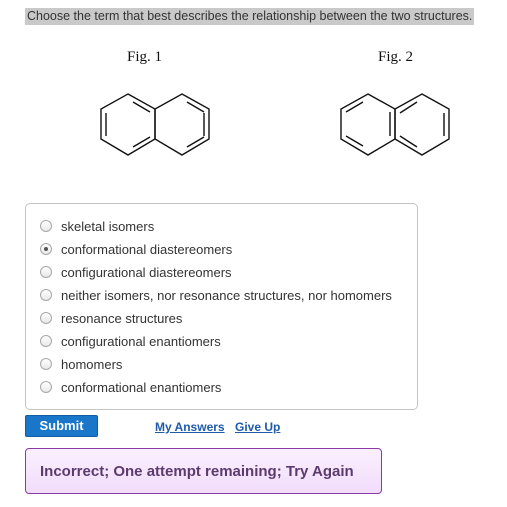  Describe the element at coordinates (108, 226) in the screenshot. I see `option-label: skeletal isomers` at that location.